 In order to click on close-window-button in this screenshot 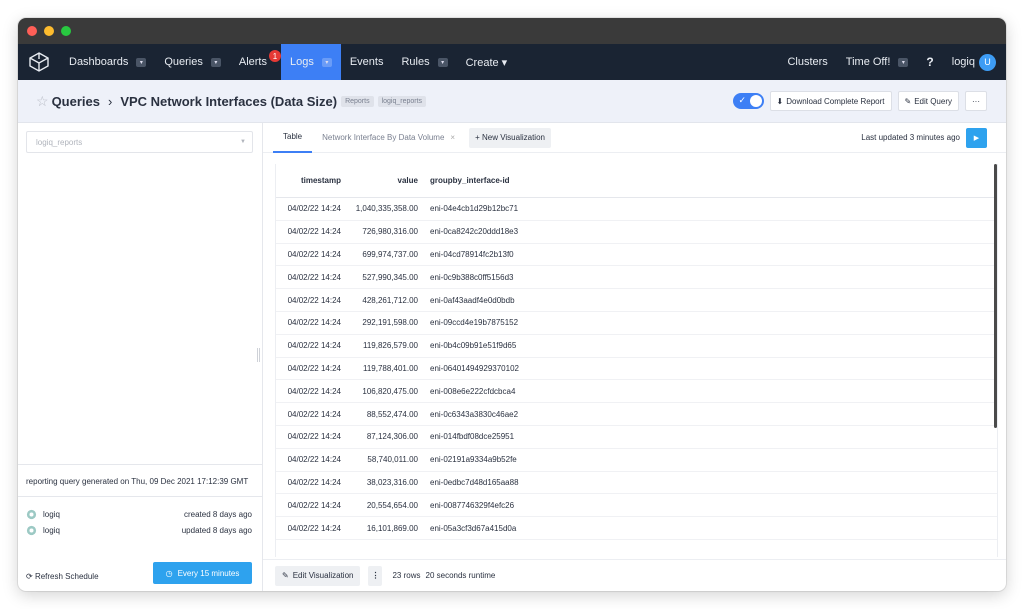, I will do `click(32, 31)`.